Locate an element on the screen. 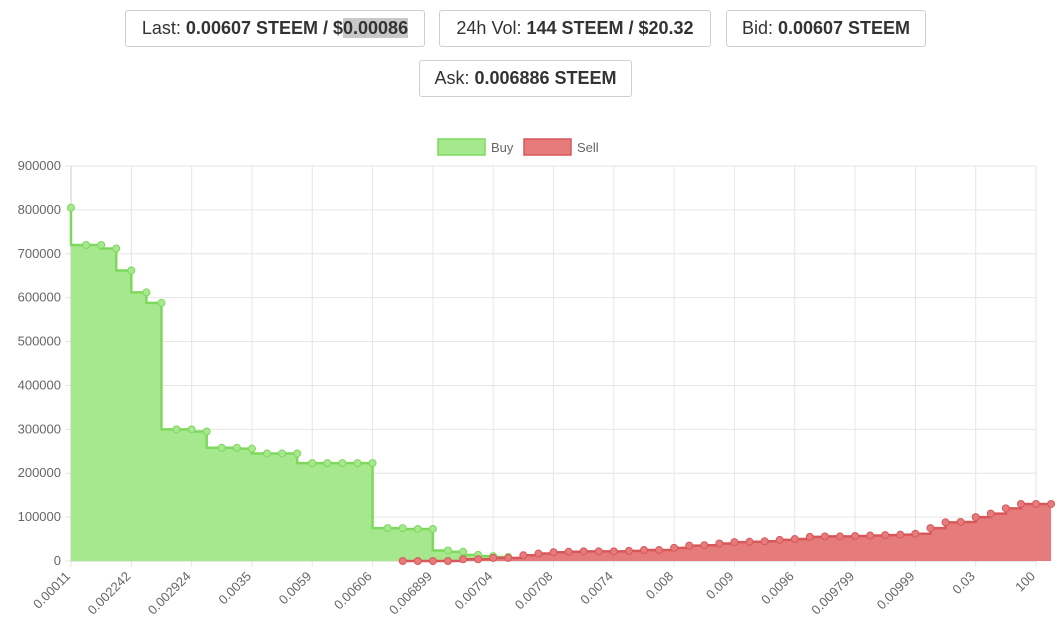 The image size is (1063, 635). y-tick-label: 700000 is located at coordinates (39, 253).